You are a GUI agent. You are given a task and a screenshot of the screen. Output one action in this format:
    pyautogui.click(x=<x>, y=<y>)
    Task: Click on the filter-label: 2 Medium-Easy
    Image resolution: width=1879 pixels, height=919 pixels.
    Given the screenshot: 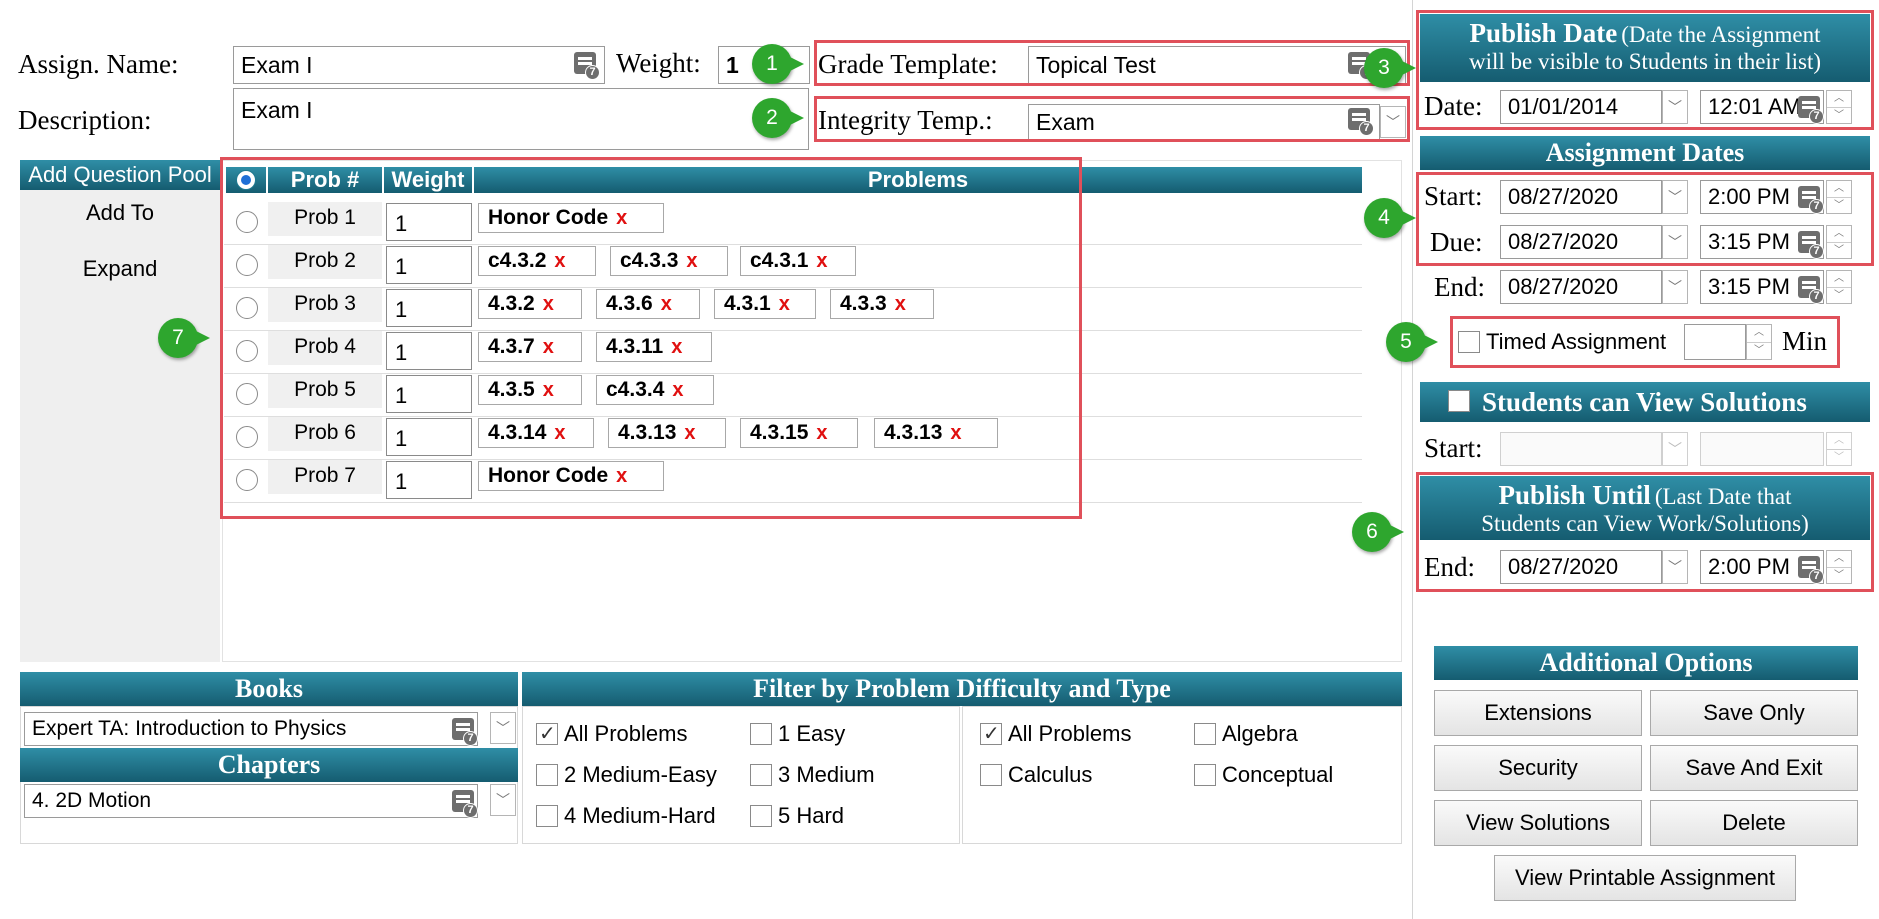 What is the action you would take?
    pyautogui.click(x=640, y=774)
    